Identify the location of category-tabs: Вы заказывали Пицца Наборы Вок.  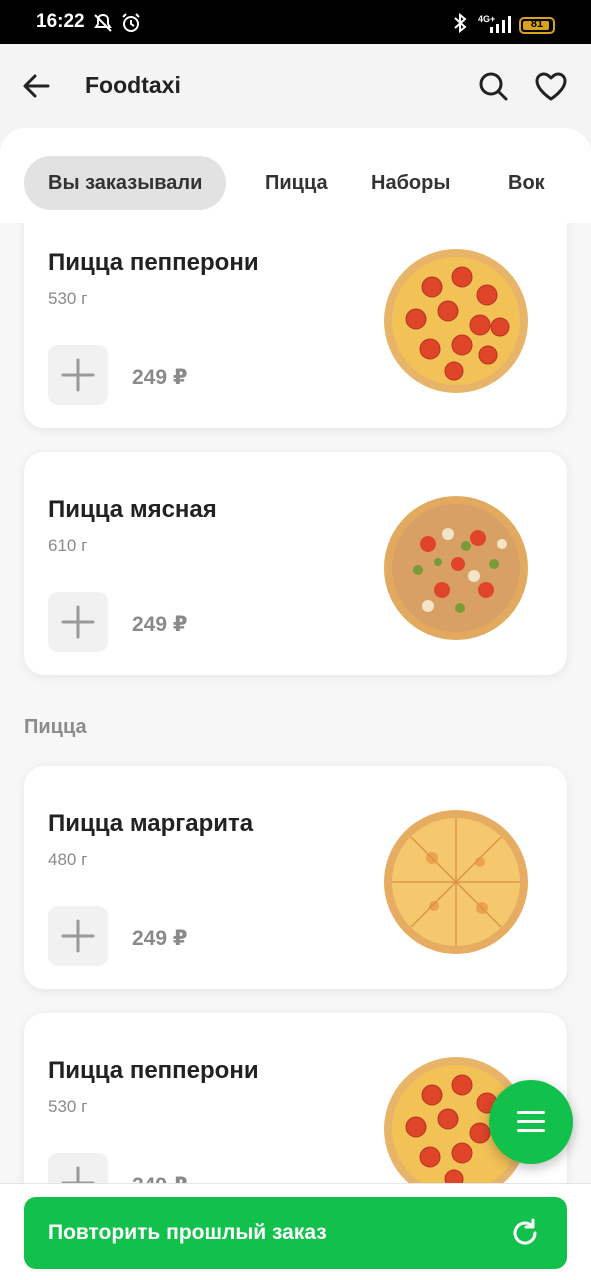
(295, 175).